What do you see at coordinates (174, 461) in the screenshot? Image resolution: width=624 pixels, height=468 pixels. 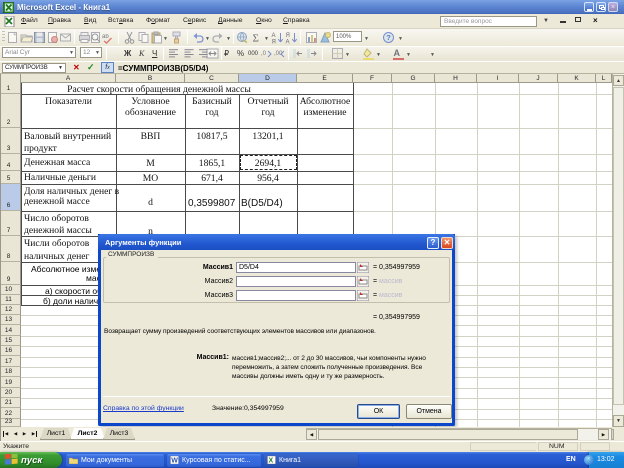 I see `svg-text: W` at bounding box center [174, 461].